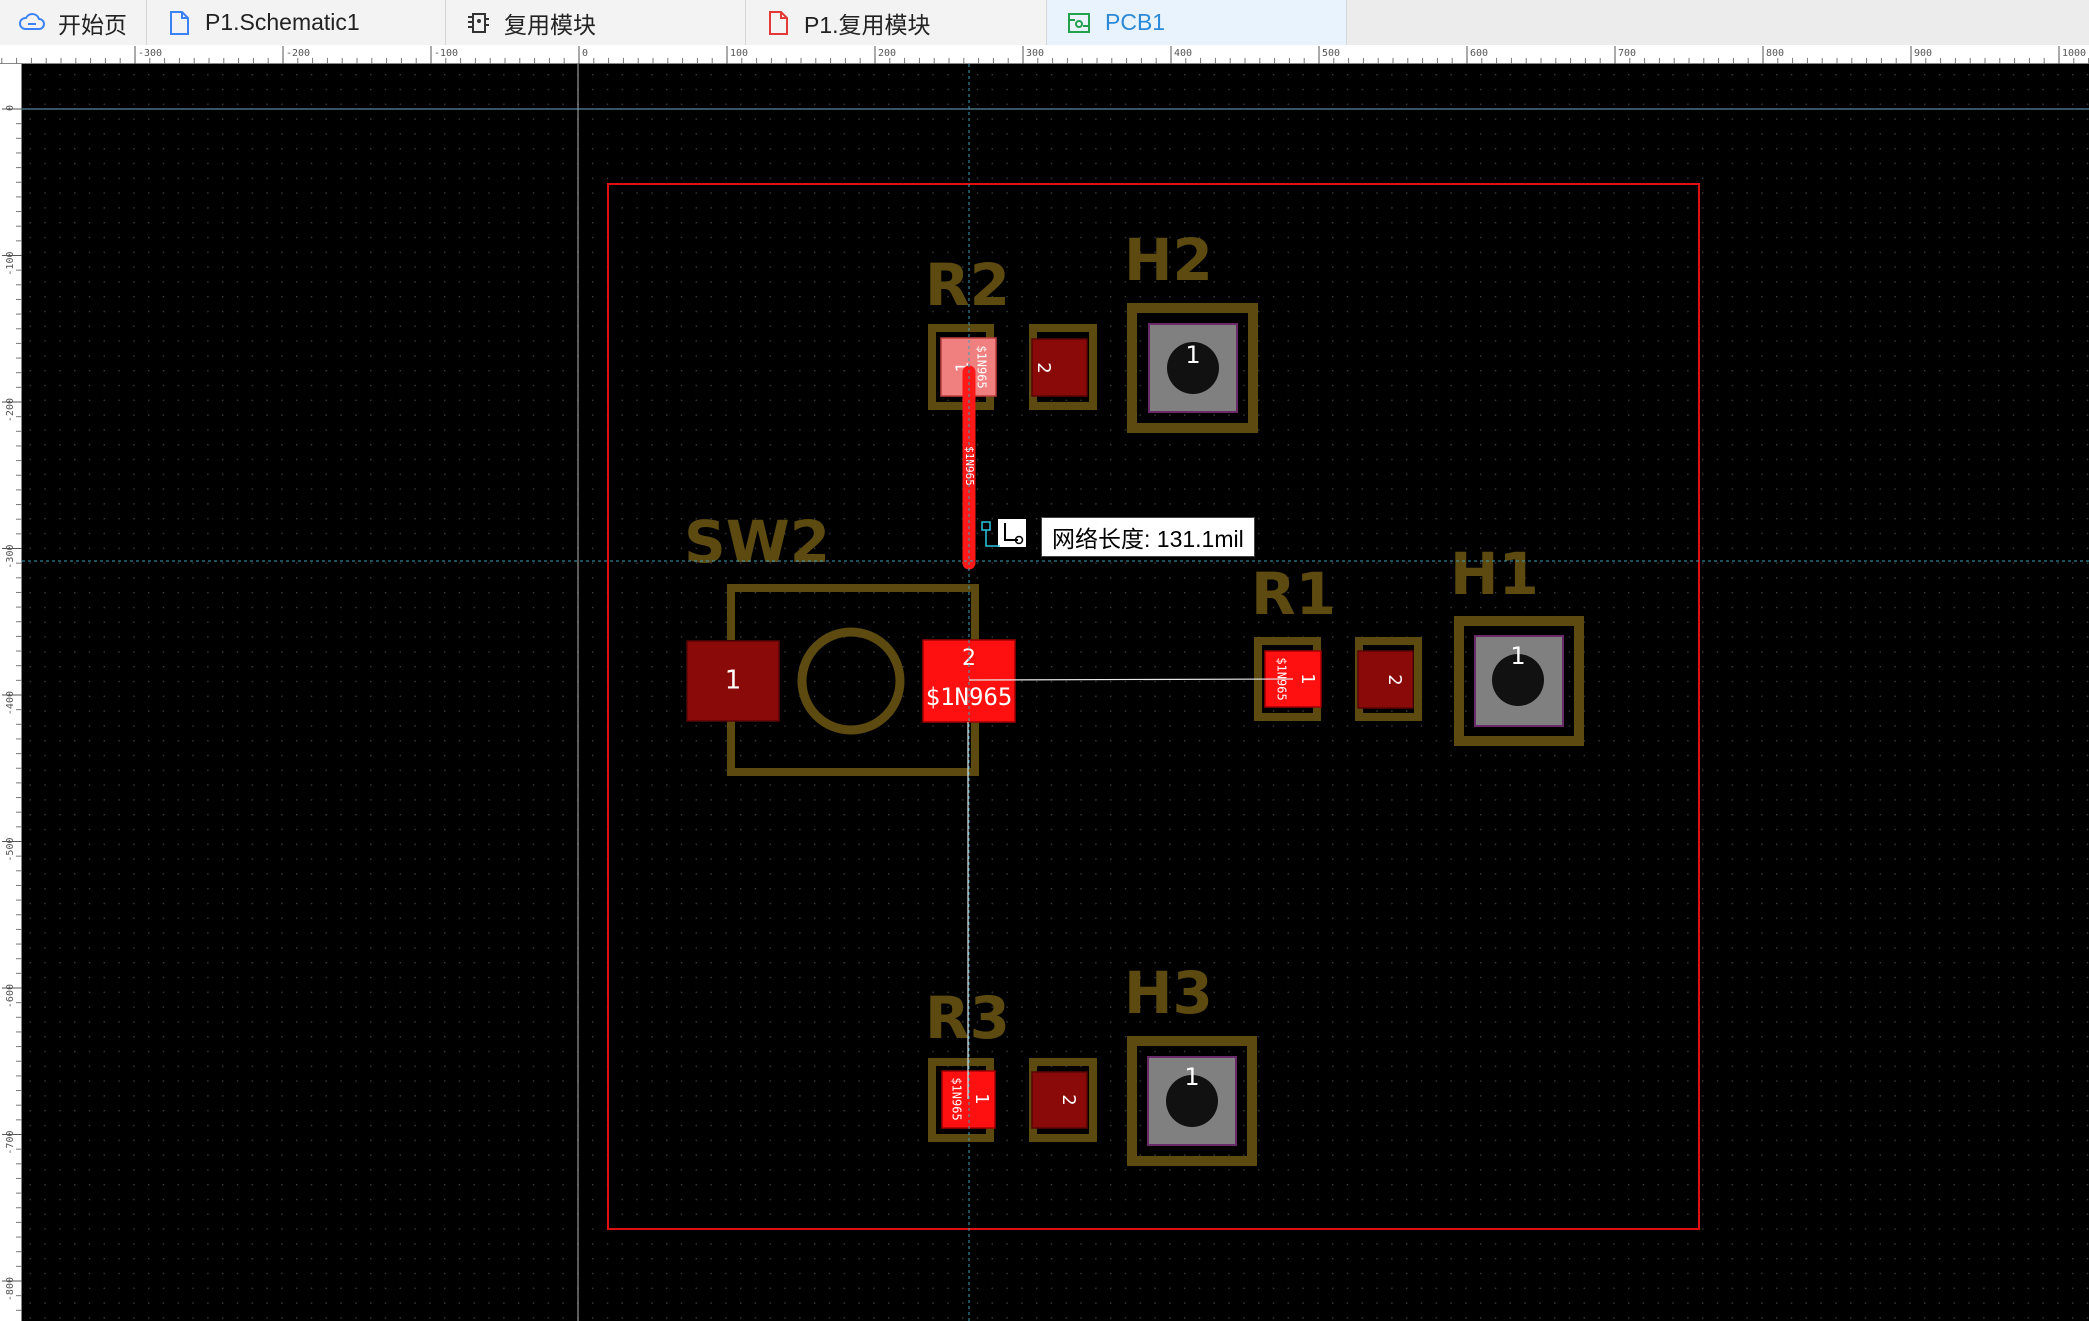 This screenshot has width=2089, height=1321. I want to click on tab-reuse-module: 复用模块, so click(596, 22).